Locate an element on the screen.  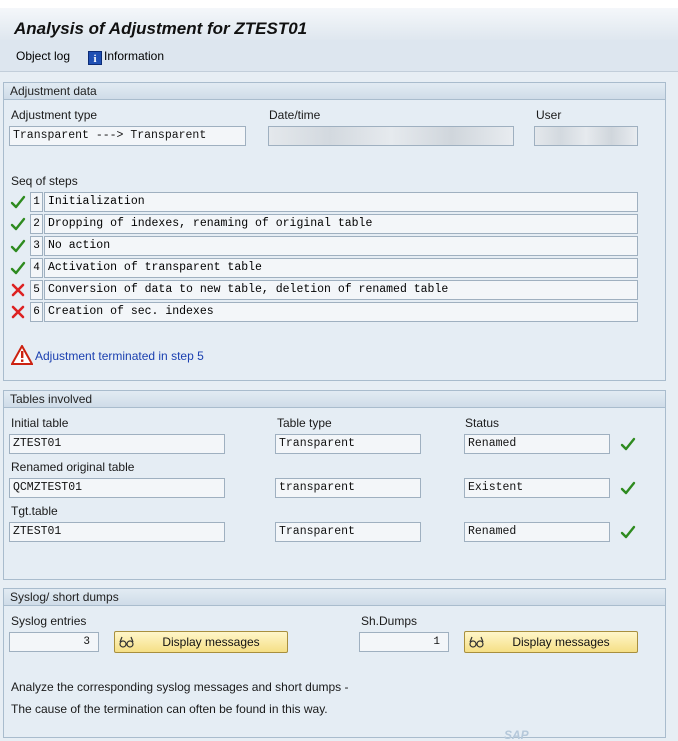
datetime-label: Date/time is located at coordinates (295, 115).